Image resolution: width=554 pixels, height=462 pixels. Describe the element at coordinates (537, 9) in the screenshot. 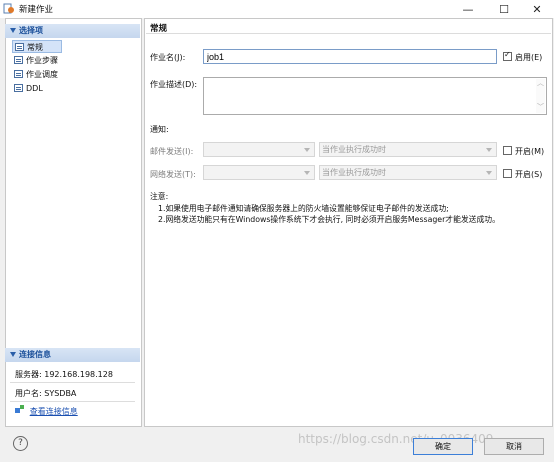

I see `close-button: ✕` at that location.